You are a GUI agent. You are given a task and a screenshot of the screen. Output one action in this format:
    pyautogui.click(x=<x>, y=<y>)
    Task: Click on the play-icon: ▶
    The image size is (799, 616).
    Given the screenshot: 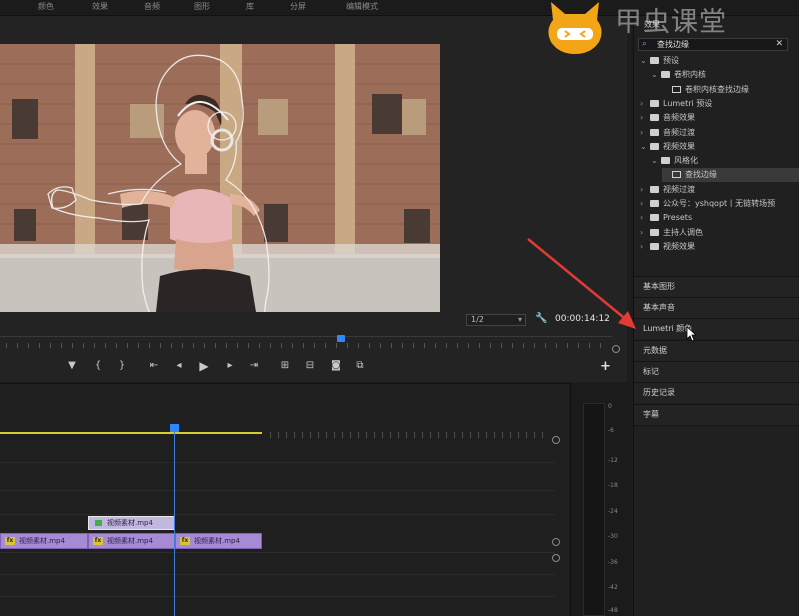 What is the action you would take?
    pyautogui.click(x=204, y=366)
    